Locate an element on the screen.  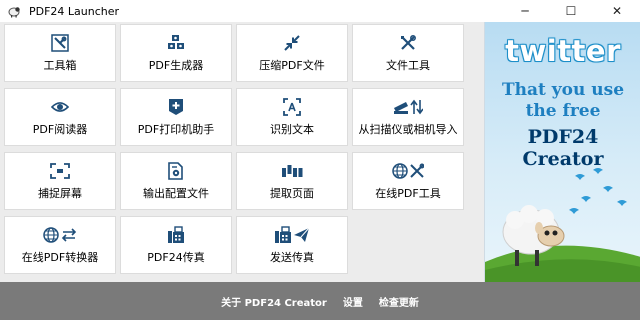
title-bar: PDF24 Launcher ─ ☐ ✕ is located at coordinates (320, 11).